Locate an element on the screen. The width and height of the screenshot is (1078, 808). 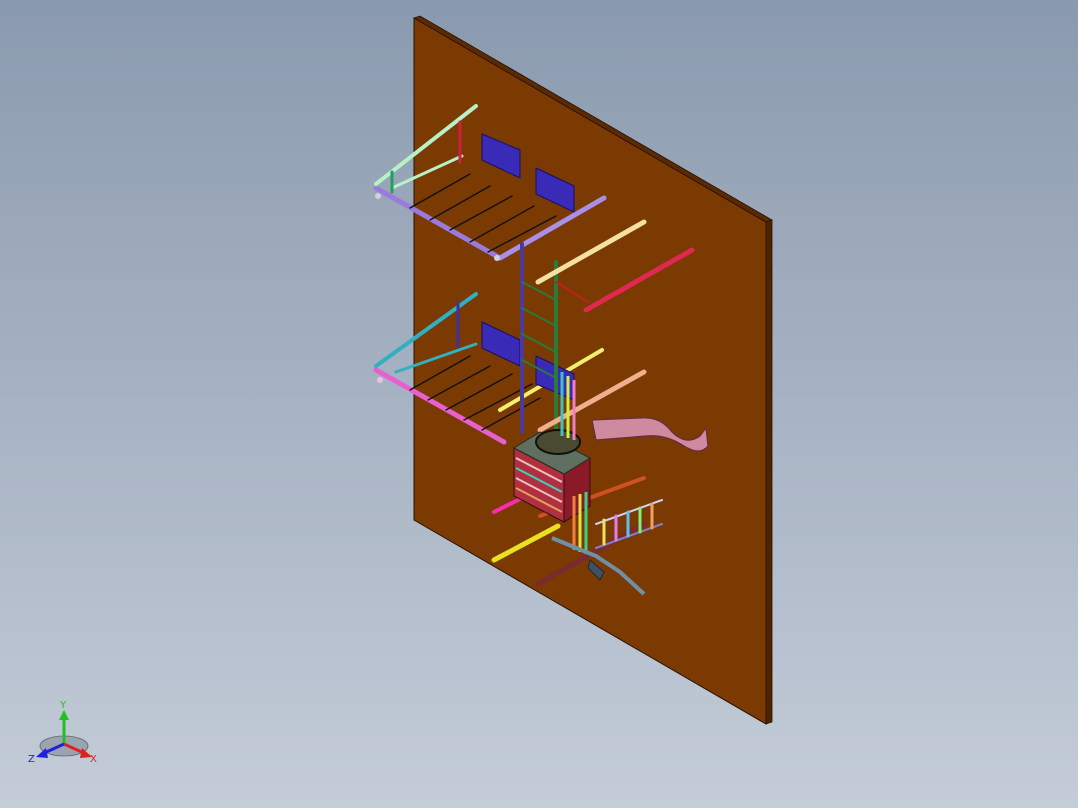
middle-shelf-knob is located at coordinates (380, 380).